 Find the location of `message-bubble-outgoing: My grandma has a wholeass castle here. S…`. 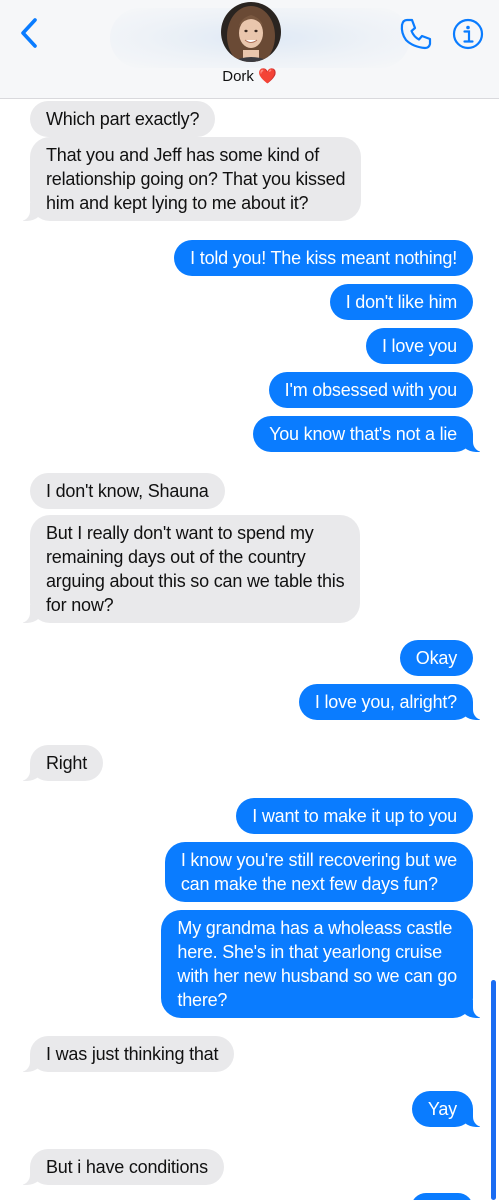

message-bubble-outgoing: My grandma has a wholeass castle here. S… is located at coordinates (322, 964).